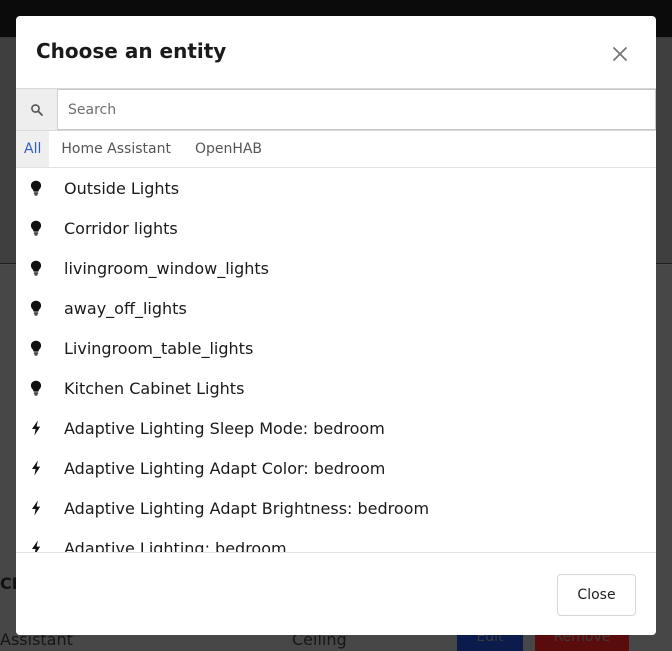  I want to click on dialog-header: Choose an entity, so click(336, 52).